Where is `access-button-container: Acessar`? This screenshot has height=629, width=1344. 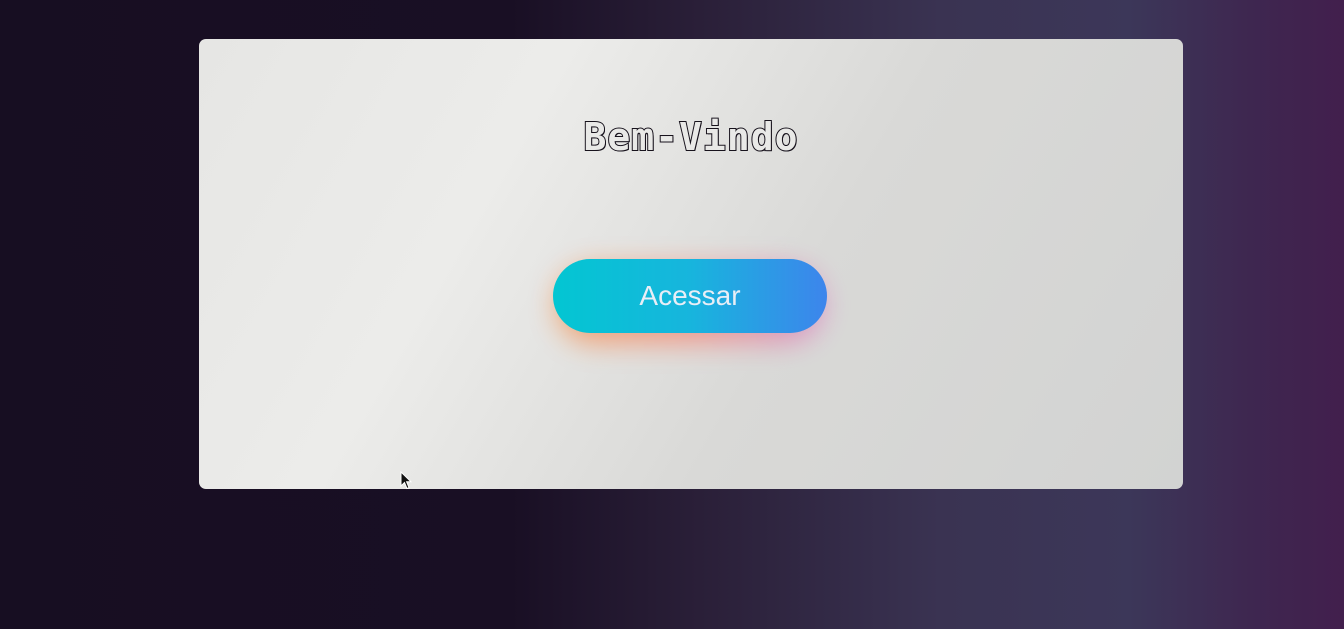 access-button-container: Acessar is located at coordinates (690, 301).